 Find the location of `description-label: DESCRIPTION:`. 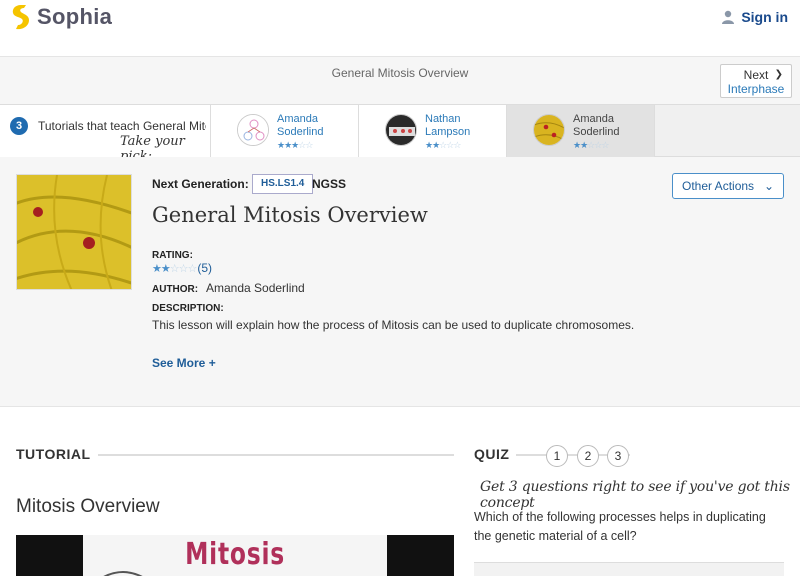

description-label: DESCRIPTION: is located at coordinates (188, 308).